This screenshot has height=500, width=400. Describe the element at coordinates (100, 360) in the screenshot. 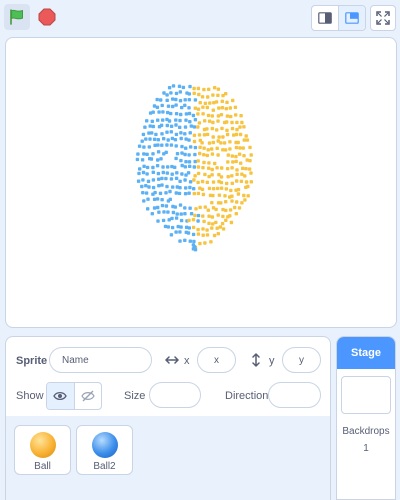

I see `sprite-name-input: Name` at that location.